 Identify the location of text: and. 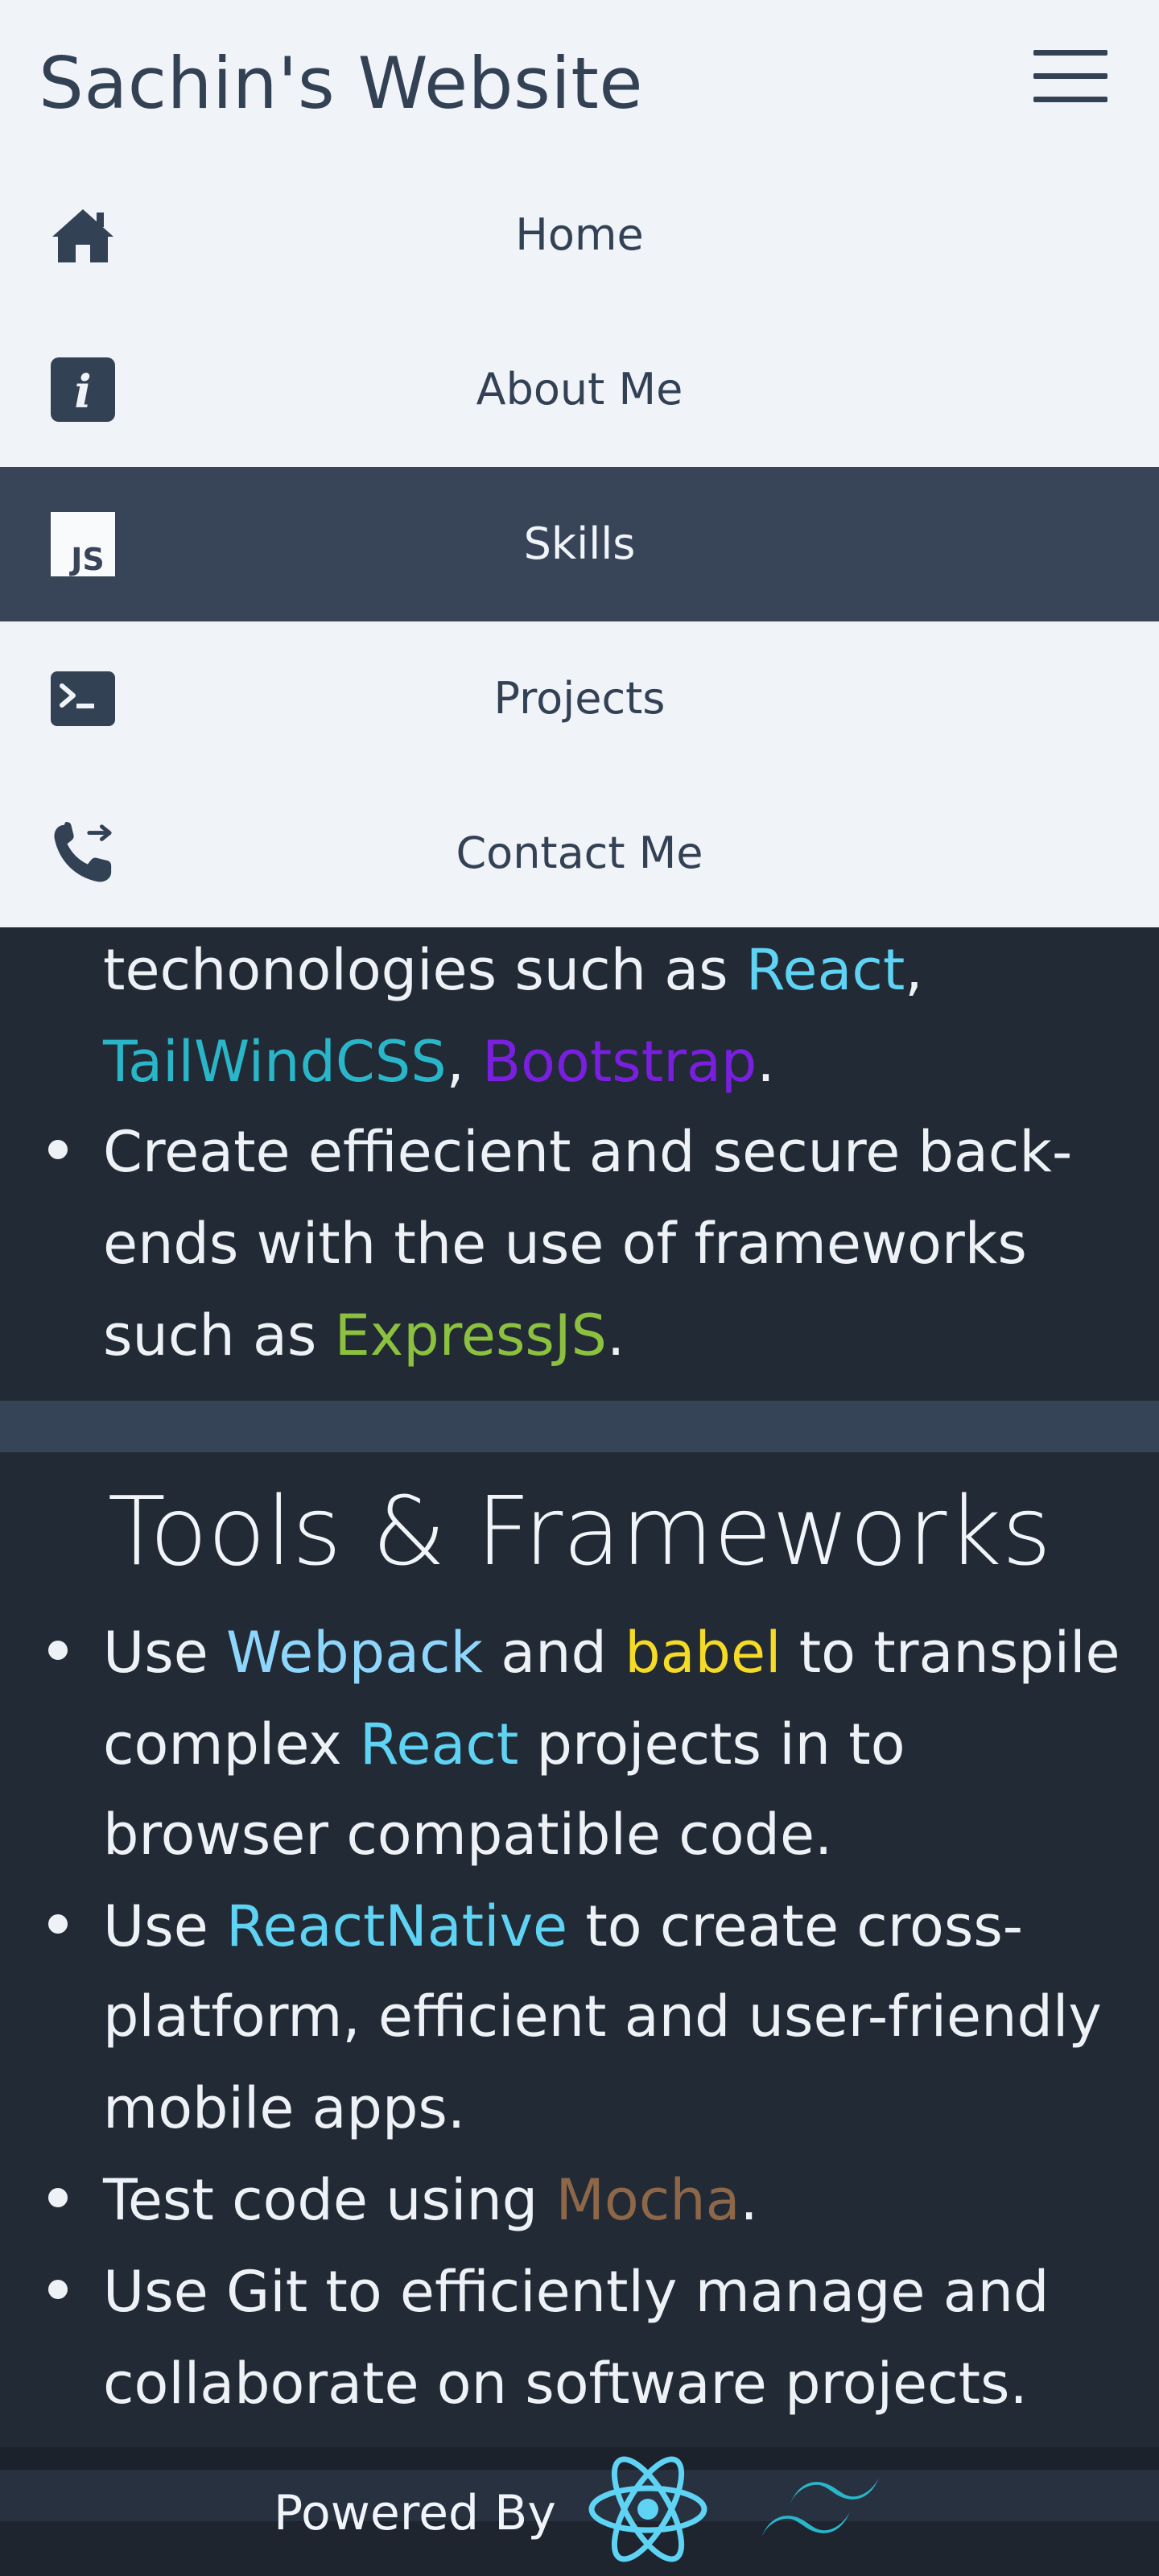
(554, 1653).